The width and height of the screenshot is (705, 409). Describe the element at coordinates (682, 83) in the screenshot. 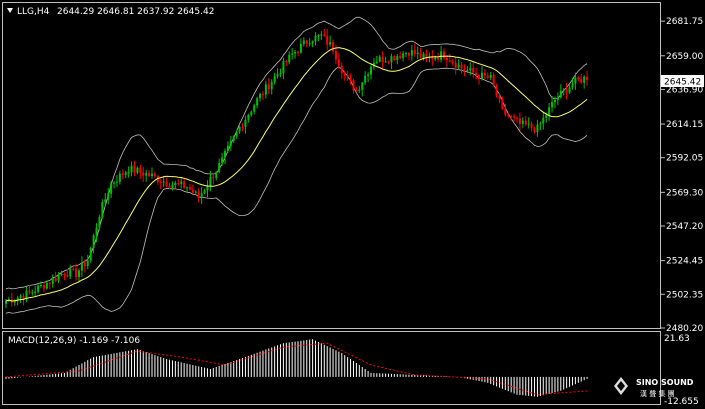

I see `current-price-label: 2645.42` at that location.